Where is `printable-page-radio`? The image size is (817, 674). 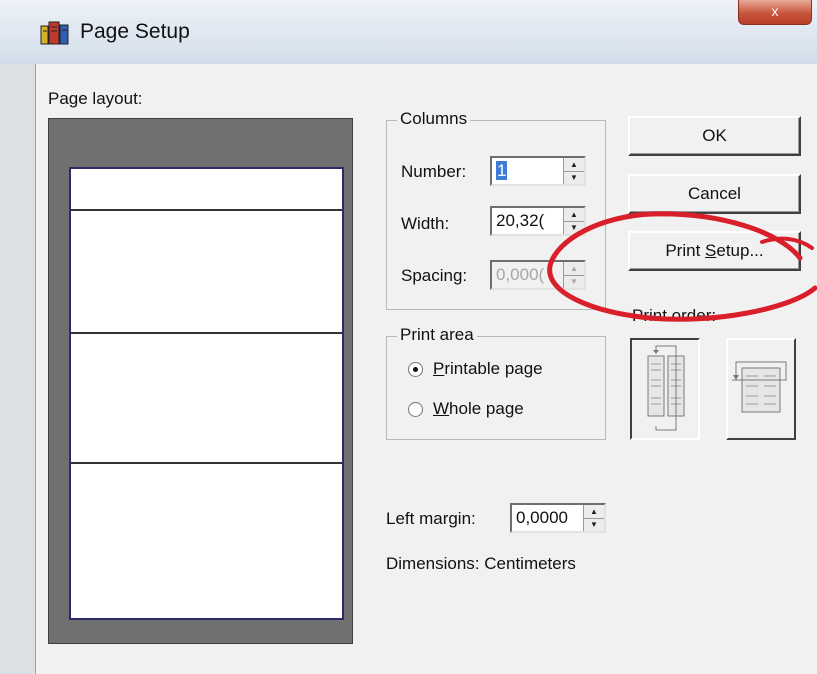 printable-page-radio is located at coordinates (415, 369).